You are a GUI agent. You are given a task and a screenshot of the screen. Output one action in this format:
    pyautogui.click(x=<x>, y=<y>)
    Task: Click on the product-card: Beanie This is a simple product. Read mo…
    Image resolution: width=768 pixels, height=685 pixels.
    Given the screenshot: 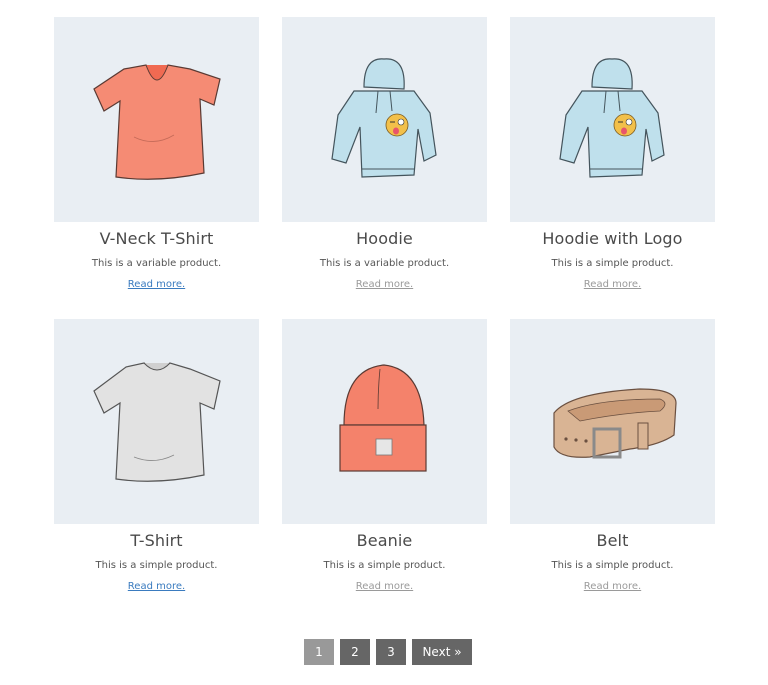 What is the action you would take?
    pyautogui.click(x=384, y=456)
    